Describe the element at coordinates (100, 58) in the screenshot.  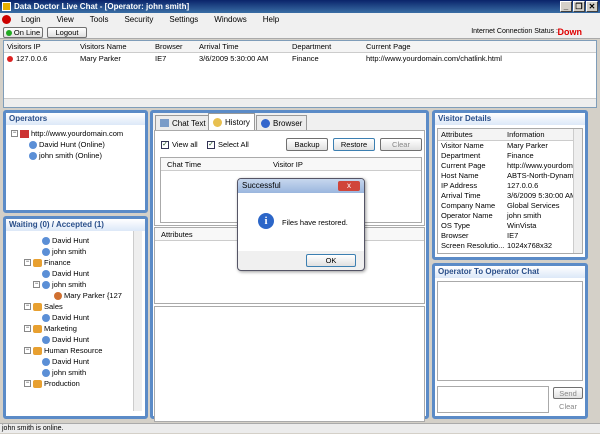
I see `cell-name: Mary Parker` at that location.